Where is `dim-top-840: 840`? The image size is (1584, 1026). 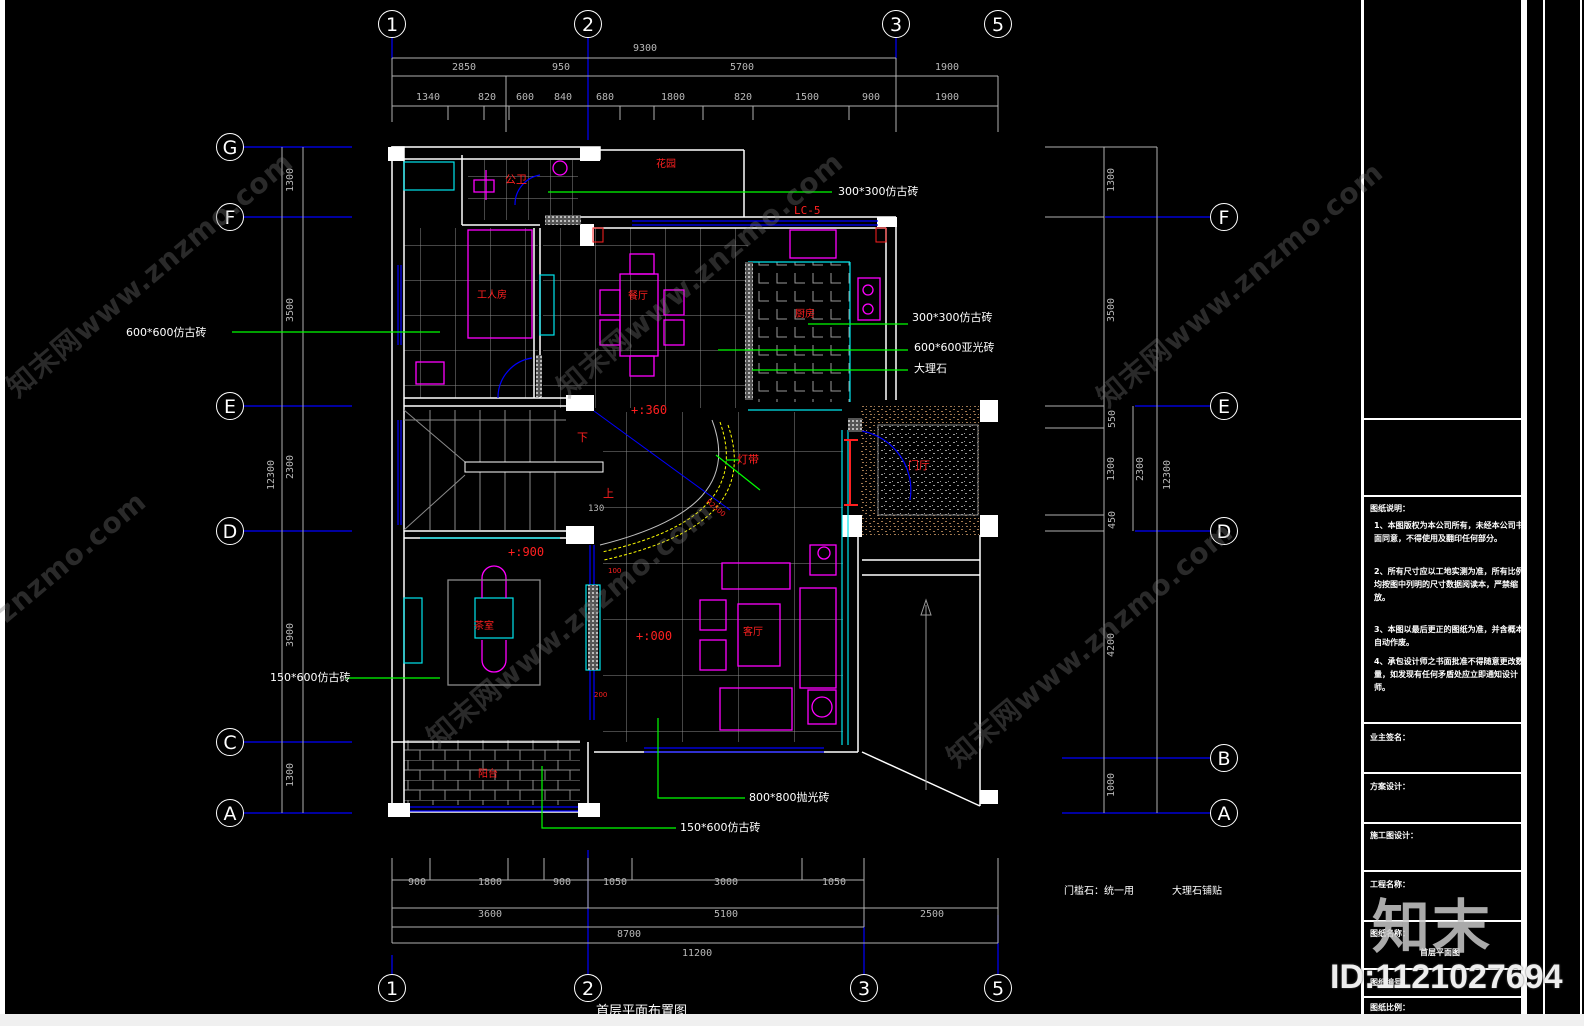 dim-top-840: 840 is located at coordinates (563, 97).